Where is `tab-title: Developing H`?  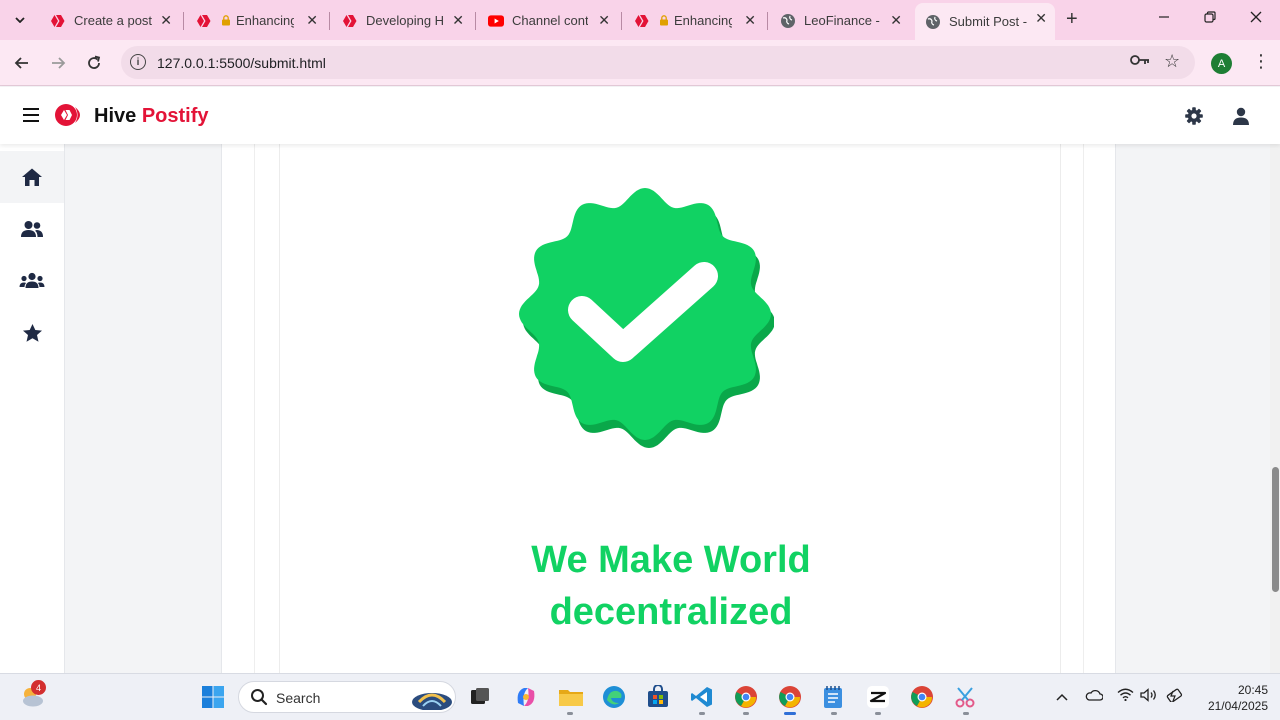 tab-title: Developing H is located at coordinates (405, 20).